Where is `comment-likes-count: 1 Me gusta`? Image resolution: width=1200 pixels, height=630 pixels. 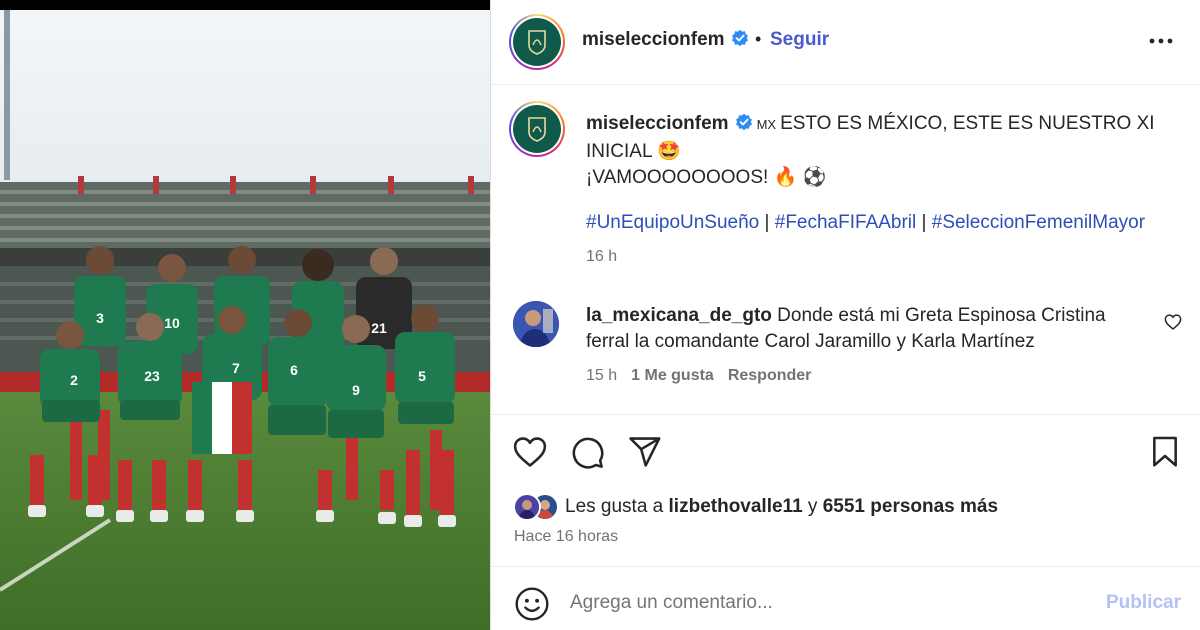 comment-likes-count: 1 Me gusta is located at coordinates (672, 375).